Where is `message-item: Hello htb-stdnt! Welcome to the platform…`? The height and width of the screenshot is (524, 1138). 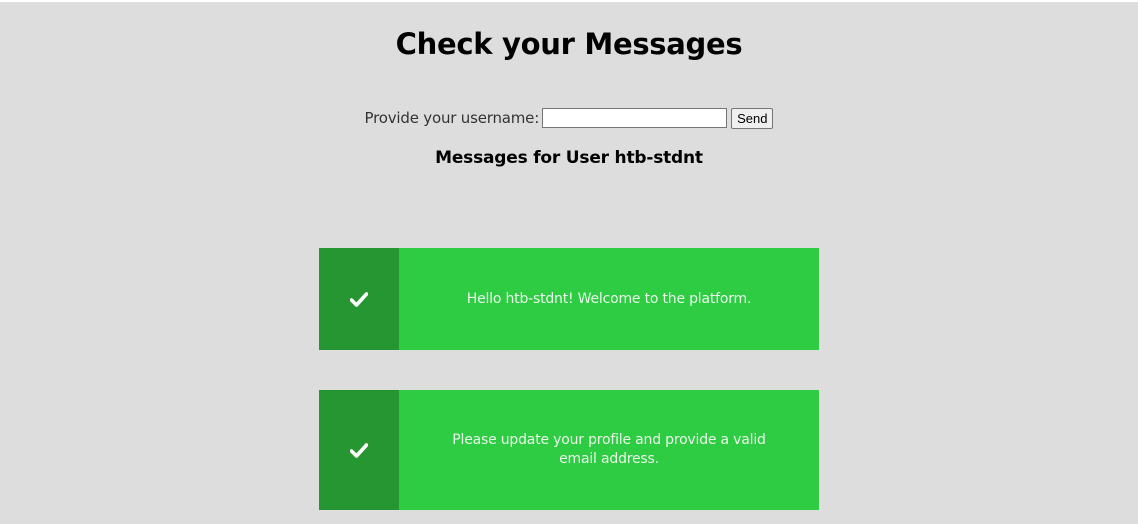
message-item: Hello htb-stdnt! Welcome to the platform… is located at coordinates (569, 299).